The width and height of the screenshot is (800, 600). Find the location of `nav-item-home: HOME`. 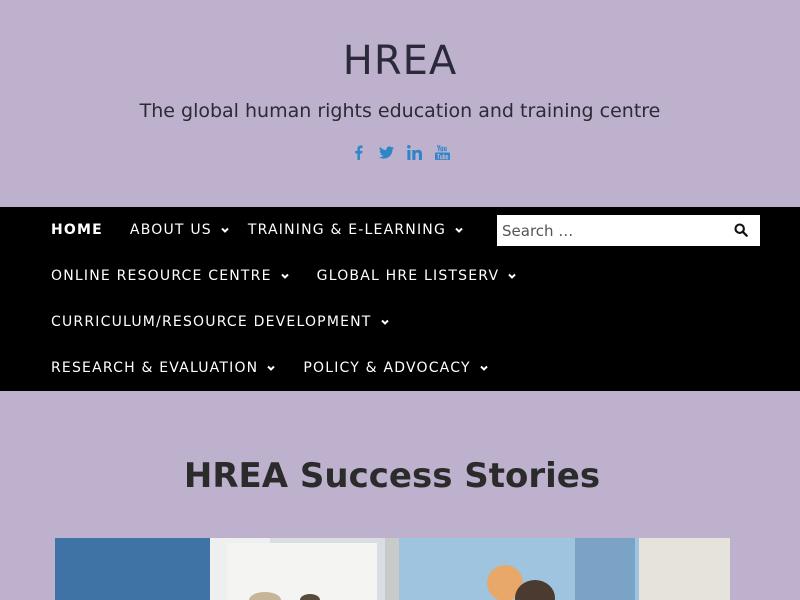

nav-item-home: HOME is located at coordinates (77, 230).